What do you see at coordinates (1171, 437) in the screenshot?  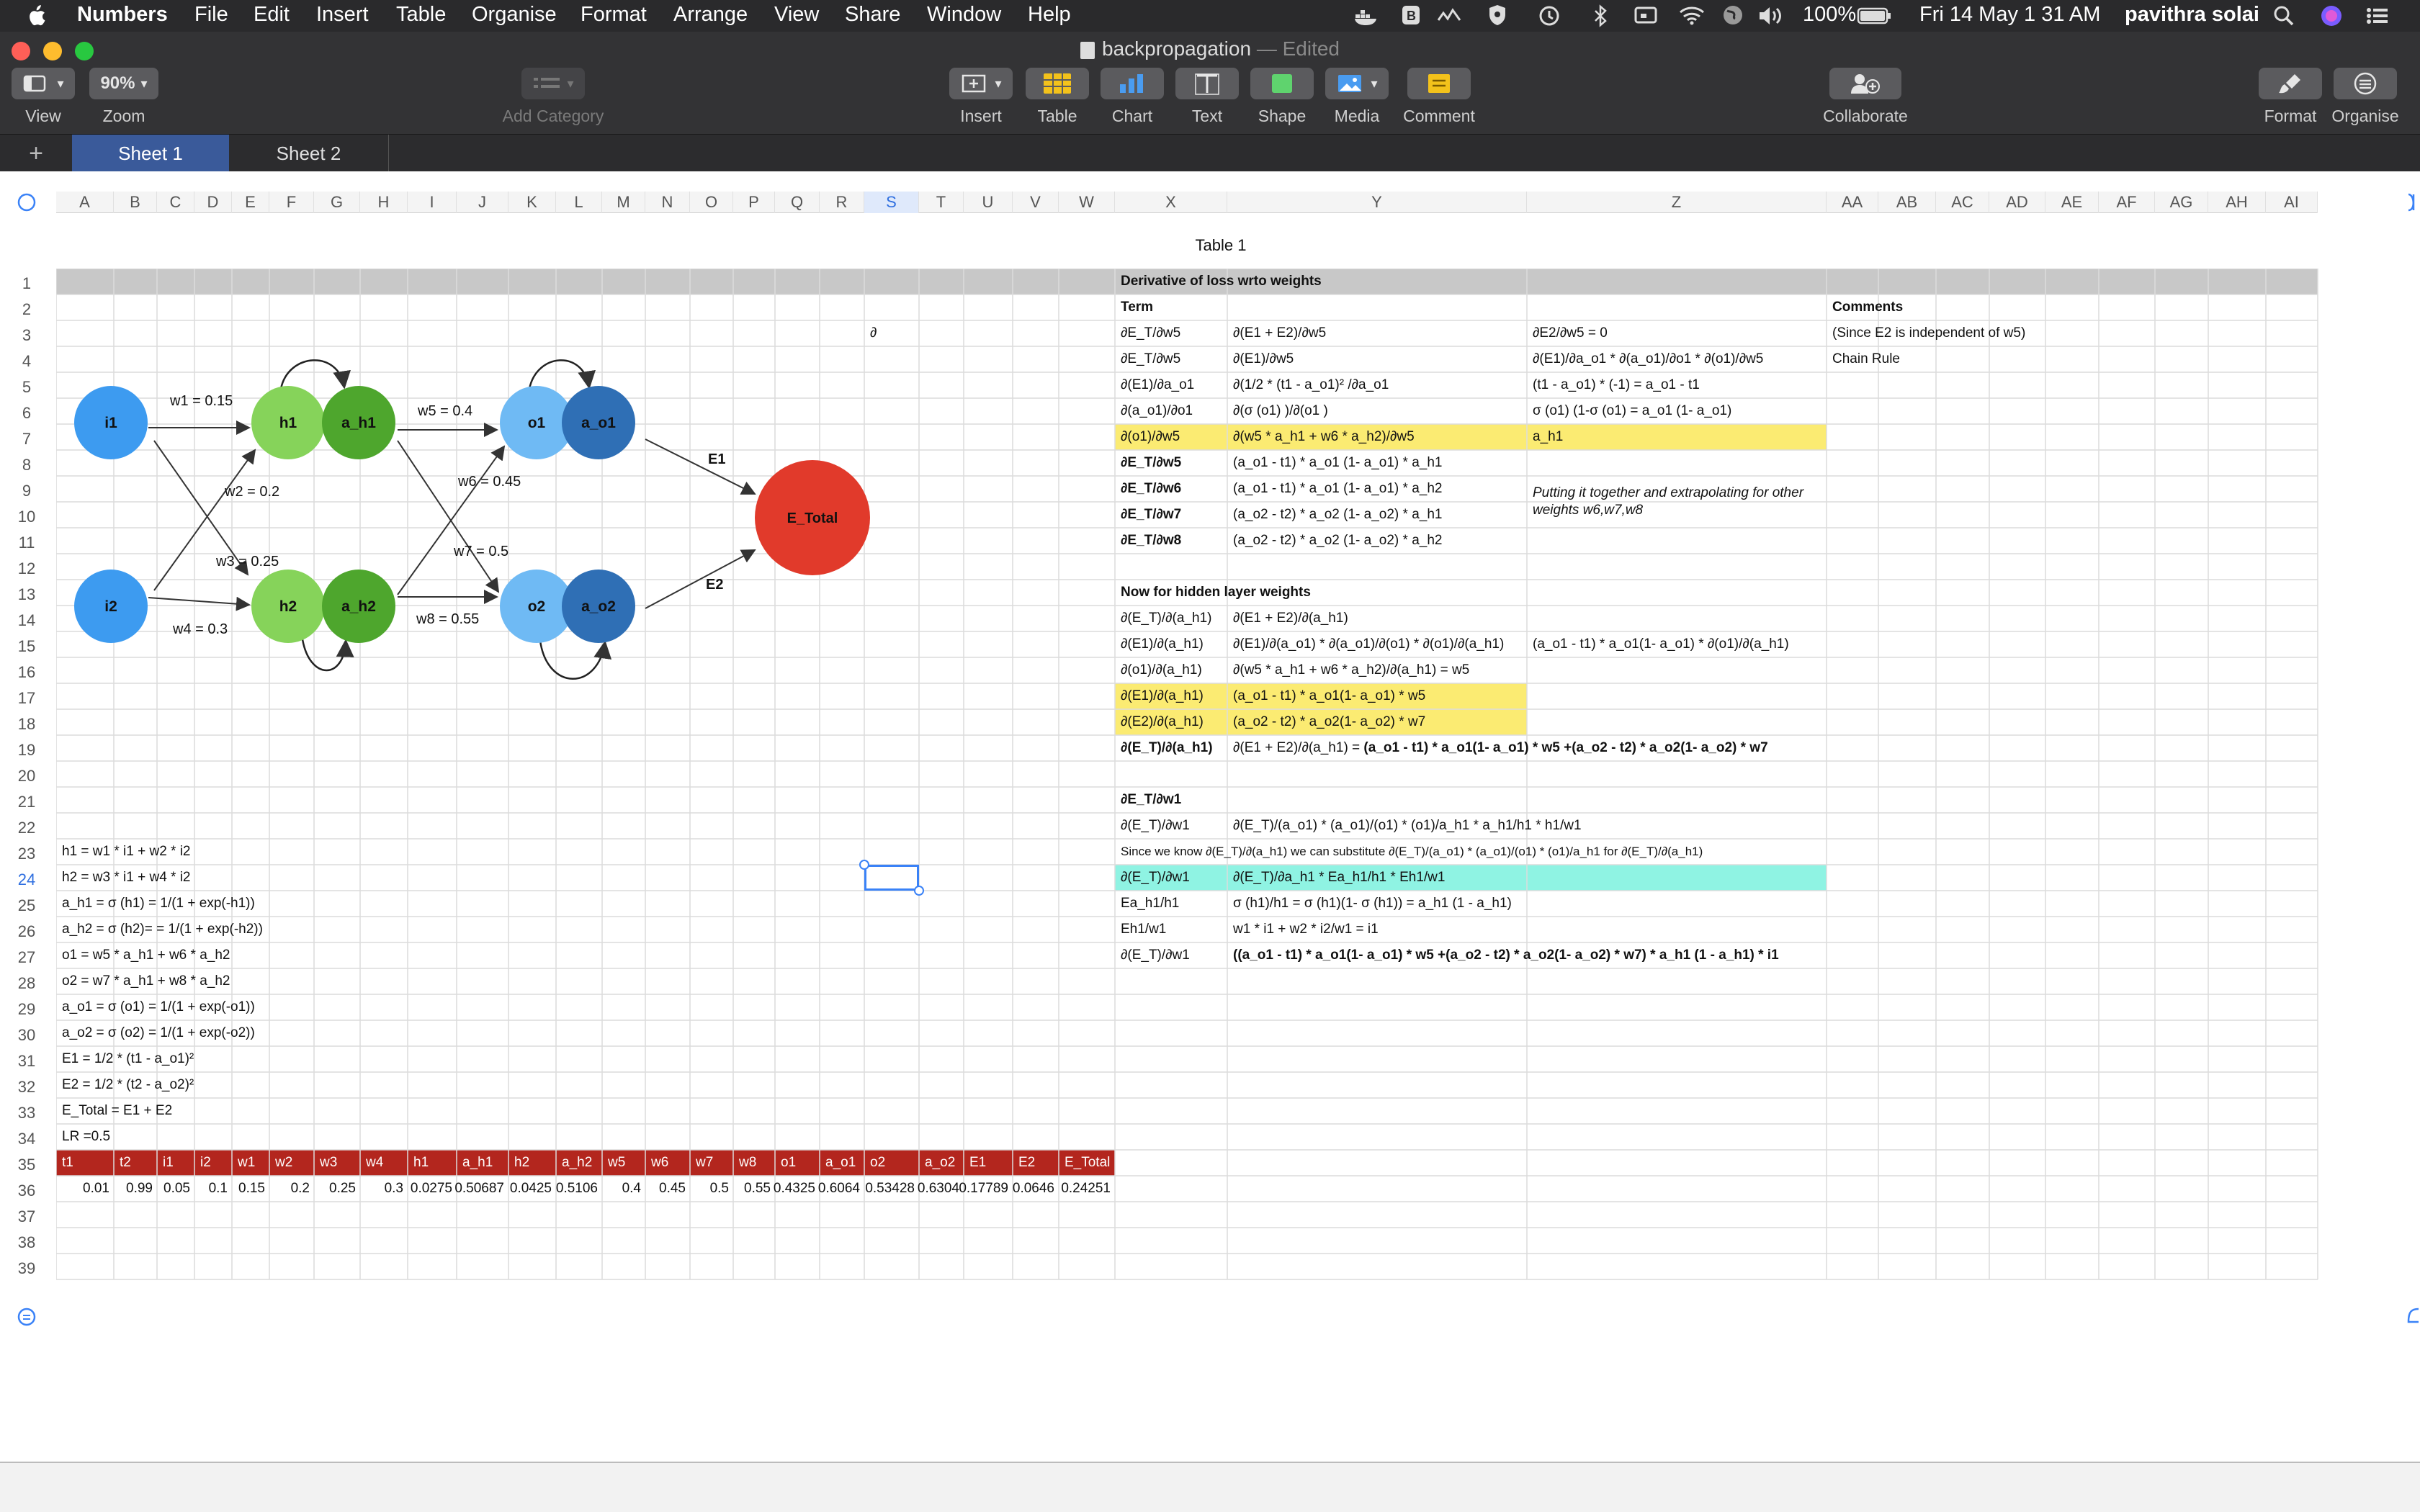 I see `cell-x7: ∂(o1)/∂w5` at bounding box center [1171, 437].